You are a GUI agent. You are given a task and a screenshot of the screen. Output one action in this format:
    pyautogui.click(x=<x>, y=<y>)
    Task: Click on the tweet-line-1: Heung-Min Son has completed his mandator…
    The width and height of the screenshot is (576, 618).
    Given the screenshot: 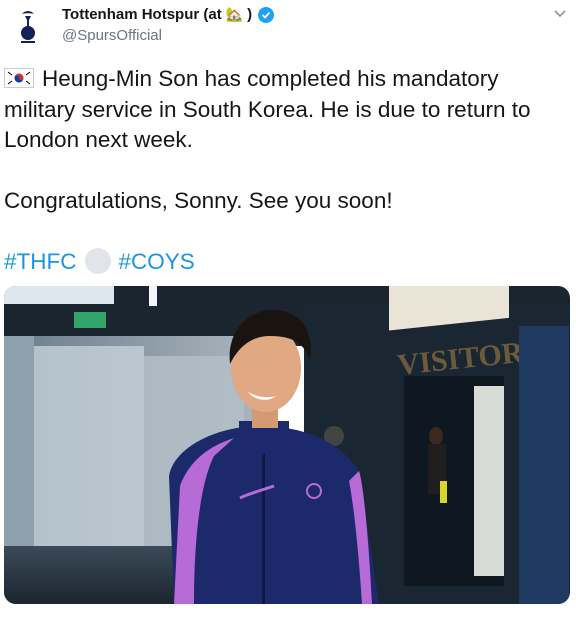 What is the action you would take?
    pyautogui.click(x=286, y=79)
    